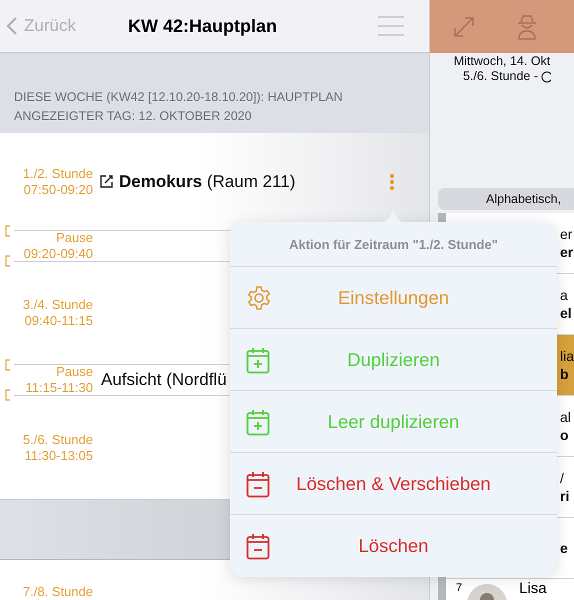 This screenshot has width=574, height=600. I want to click on week-info-text: ANGEZEIGTER TAG: 12. OKTOBER 2020, so click(133, 116).